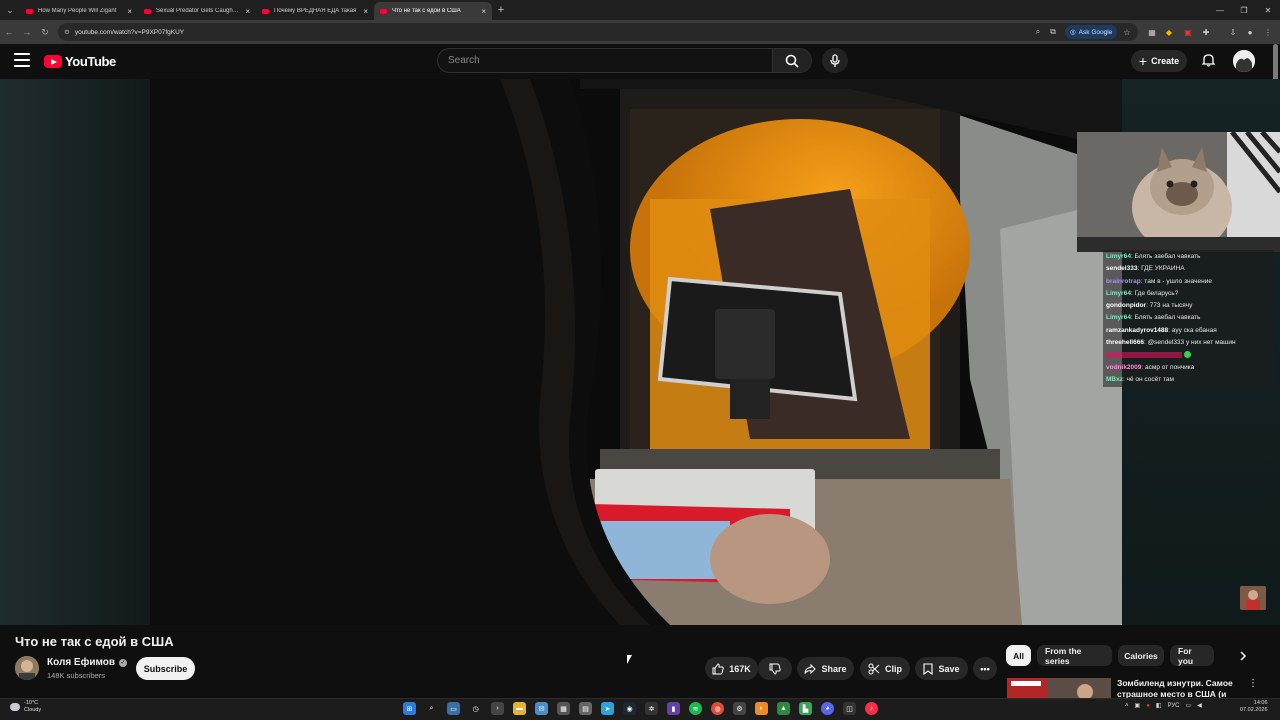  Describe the element at coordinates (1074, 655) in the screenshot. I see `chip-from-the-series: From the series` at that location.